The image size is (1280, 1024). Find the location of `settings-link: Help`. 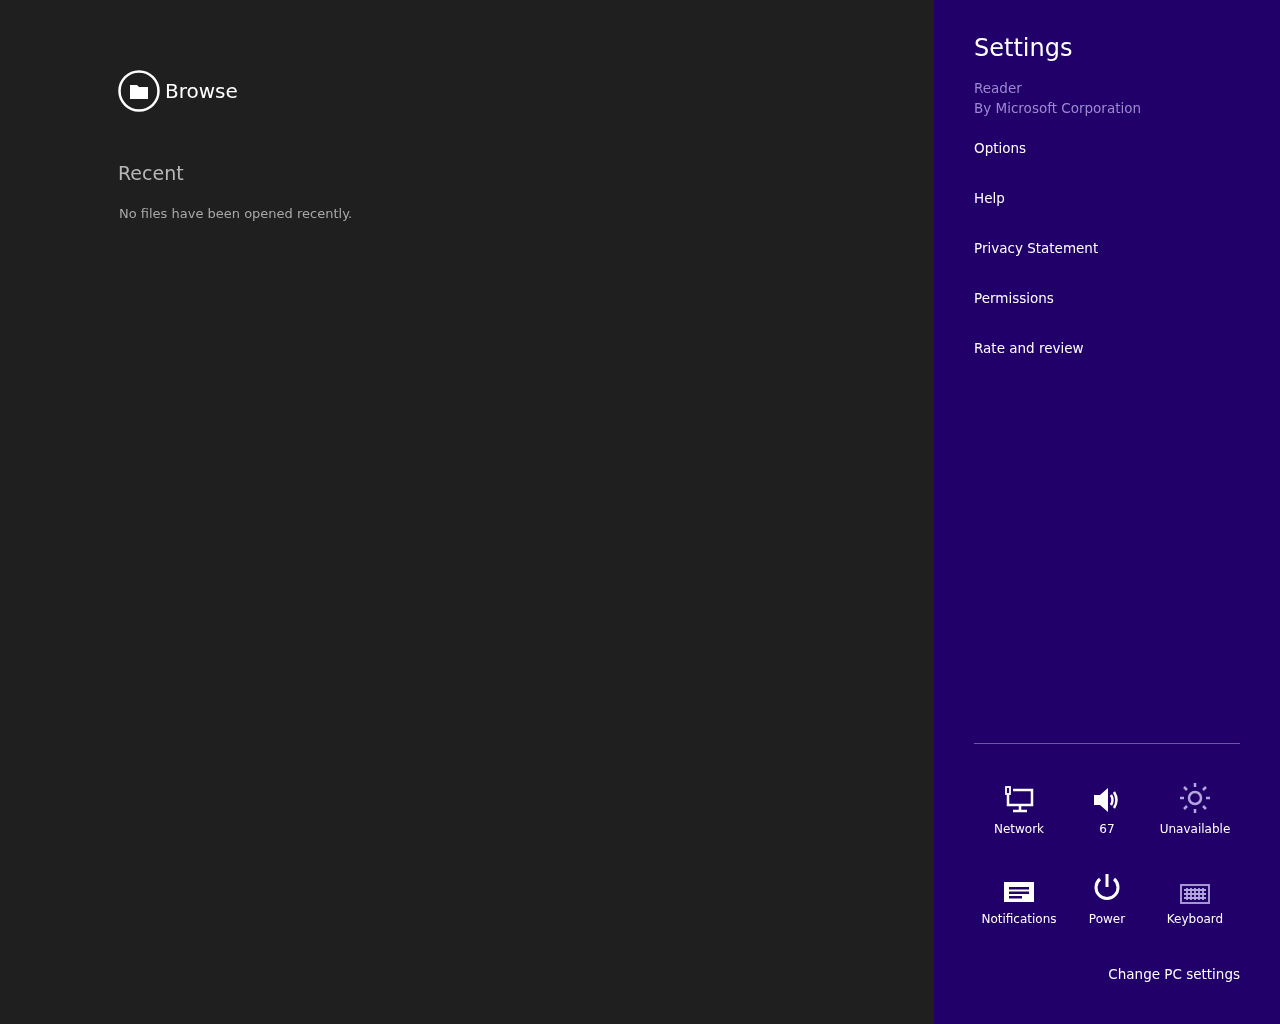

settings-link: Help is located at coordinates (989, 198).